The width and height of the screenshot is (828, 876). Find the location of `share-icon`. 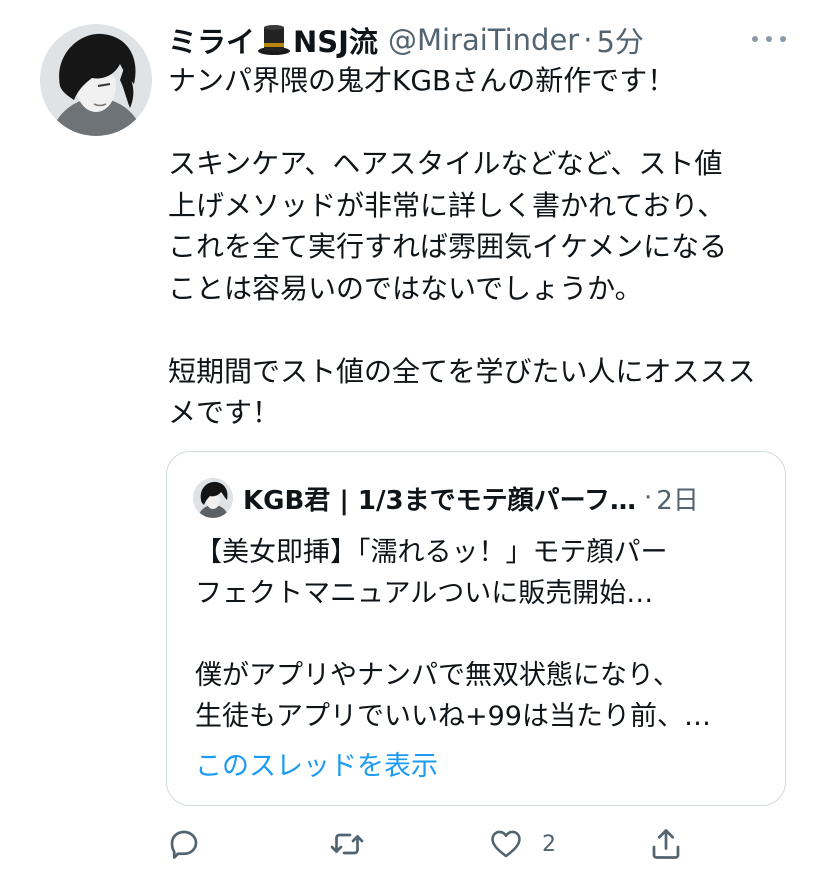

share-icon is located at coordinates (666, 844).